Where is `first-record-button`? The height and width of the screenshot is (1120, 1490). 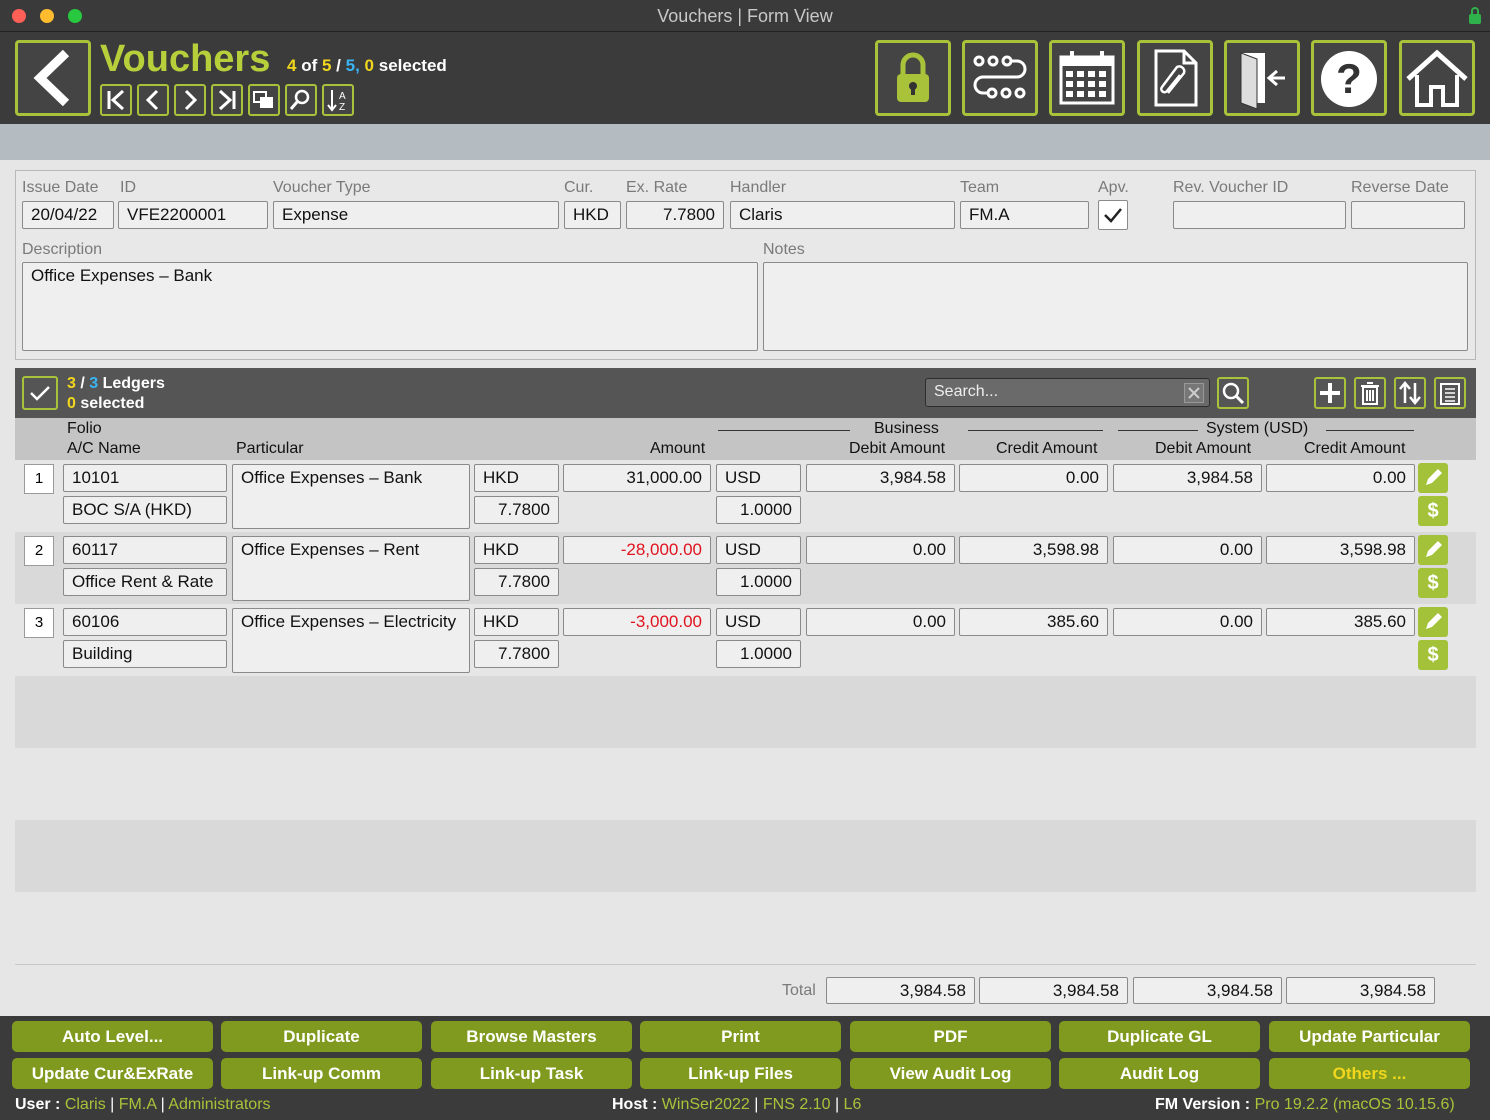 first-record-button is located at coordinates (116, 100).